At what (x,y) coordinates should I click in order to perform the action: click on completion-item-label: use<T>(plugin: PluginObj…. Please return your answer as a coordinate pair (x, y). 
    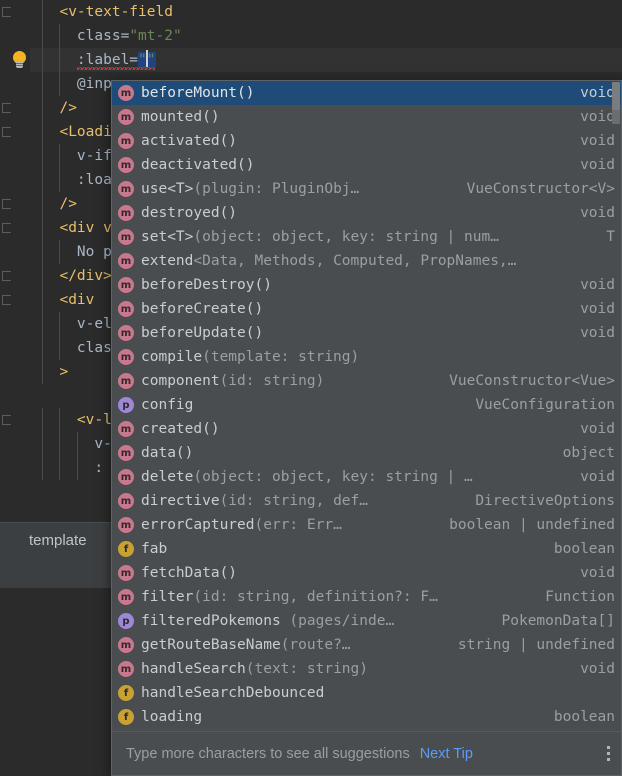
    Looking at the image, I should click on (250, 189).